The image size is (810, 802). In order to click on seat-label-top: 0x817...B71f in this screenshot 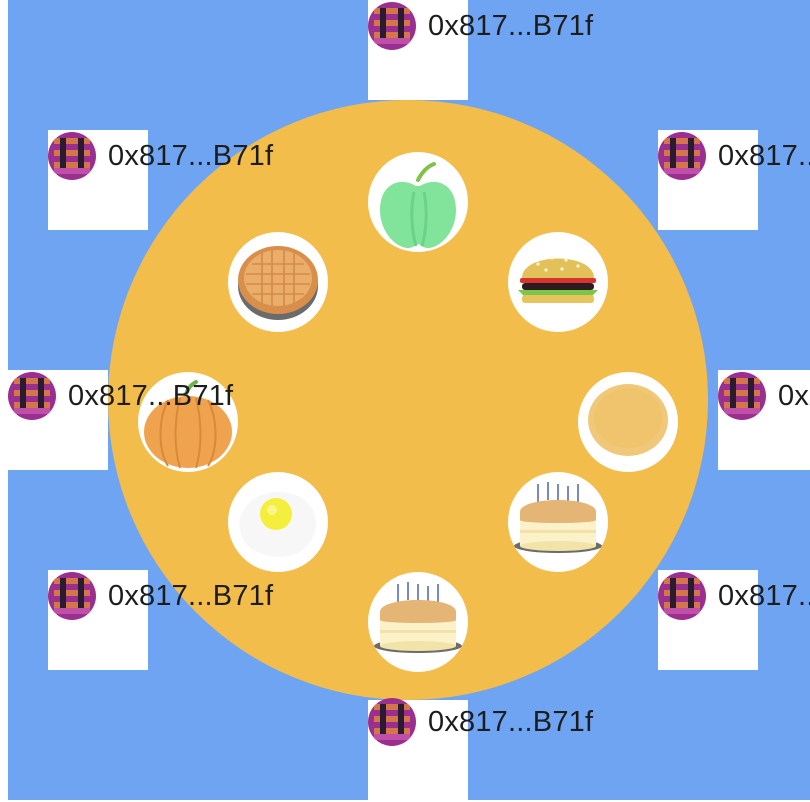, I will do `click(480, 26)`.